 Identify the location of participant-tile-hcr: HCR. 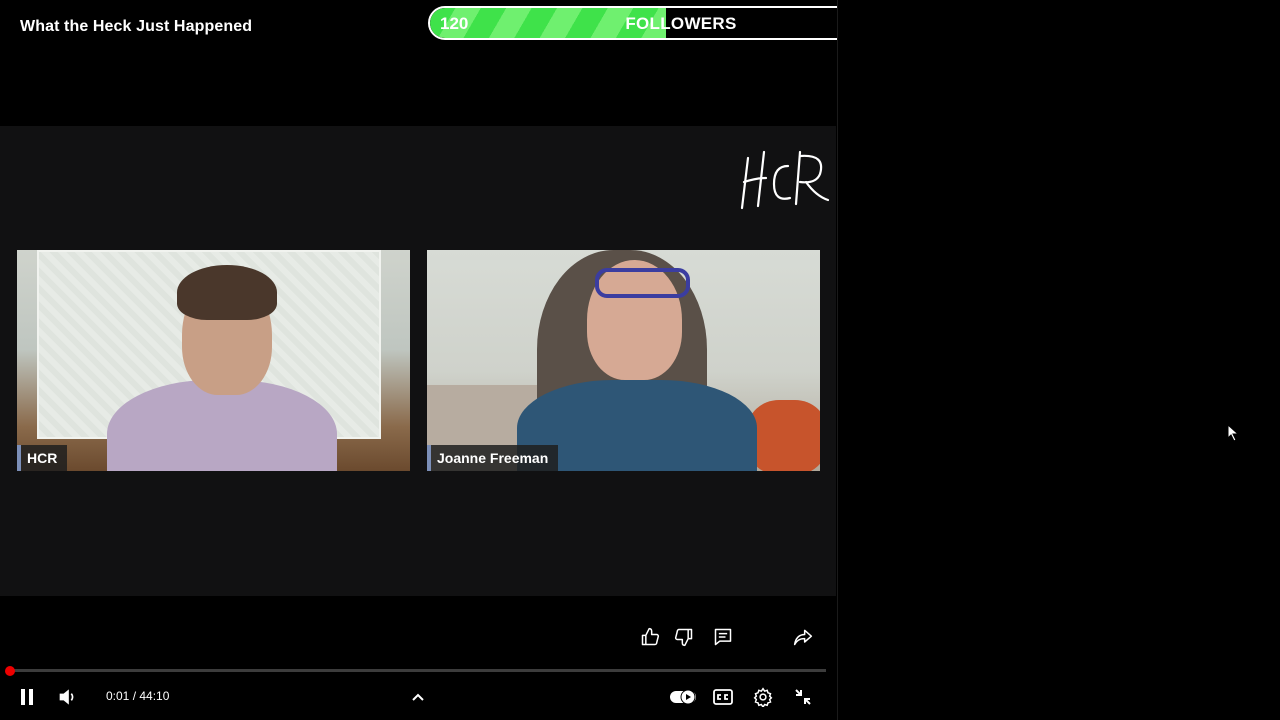
(213, 360).